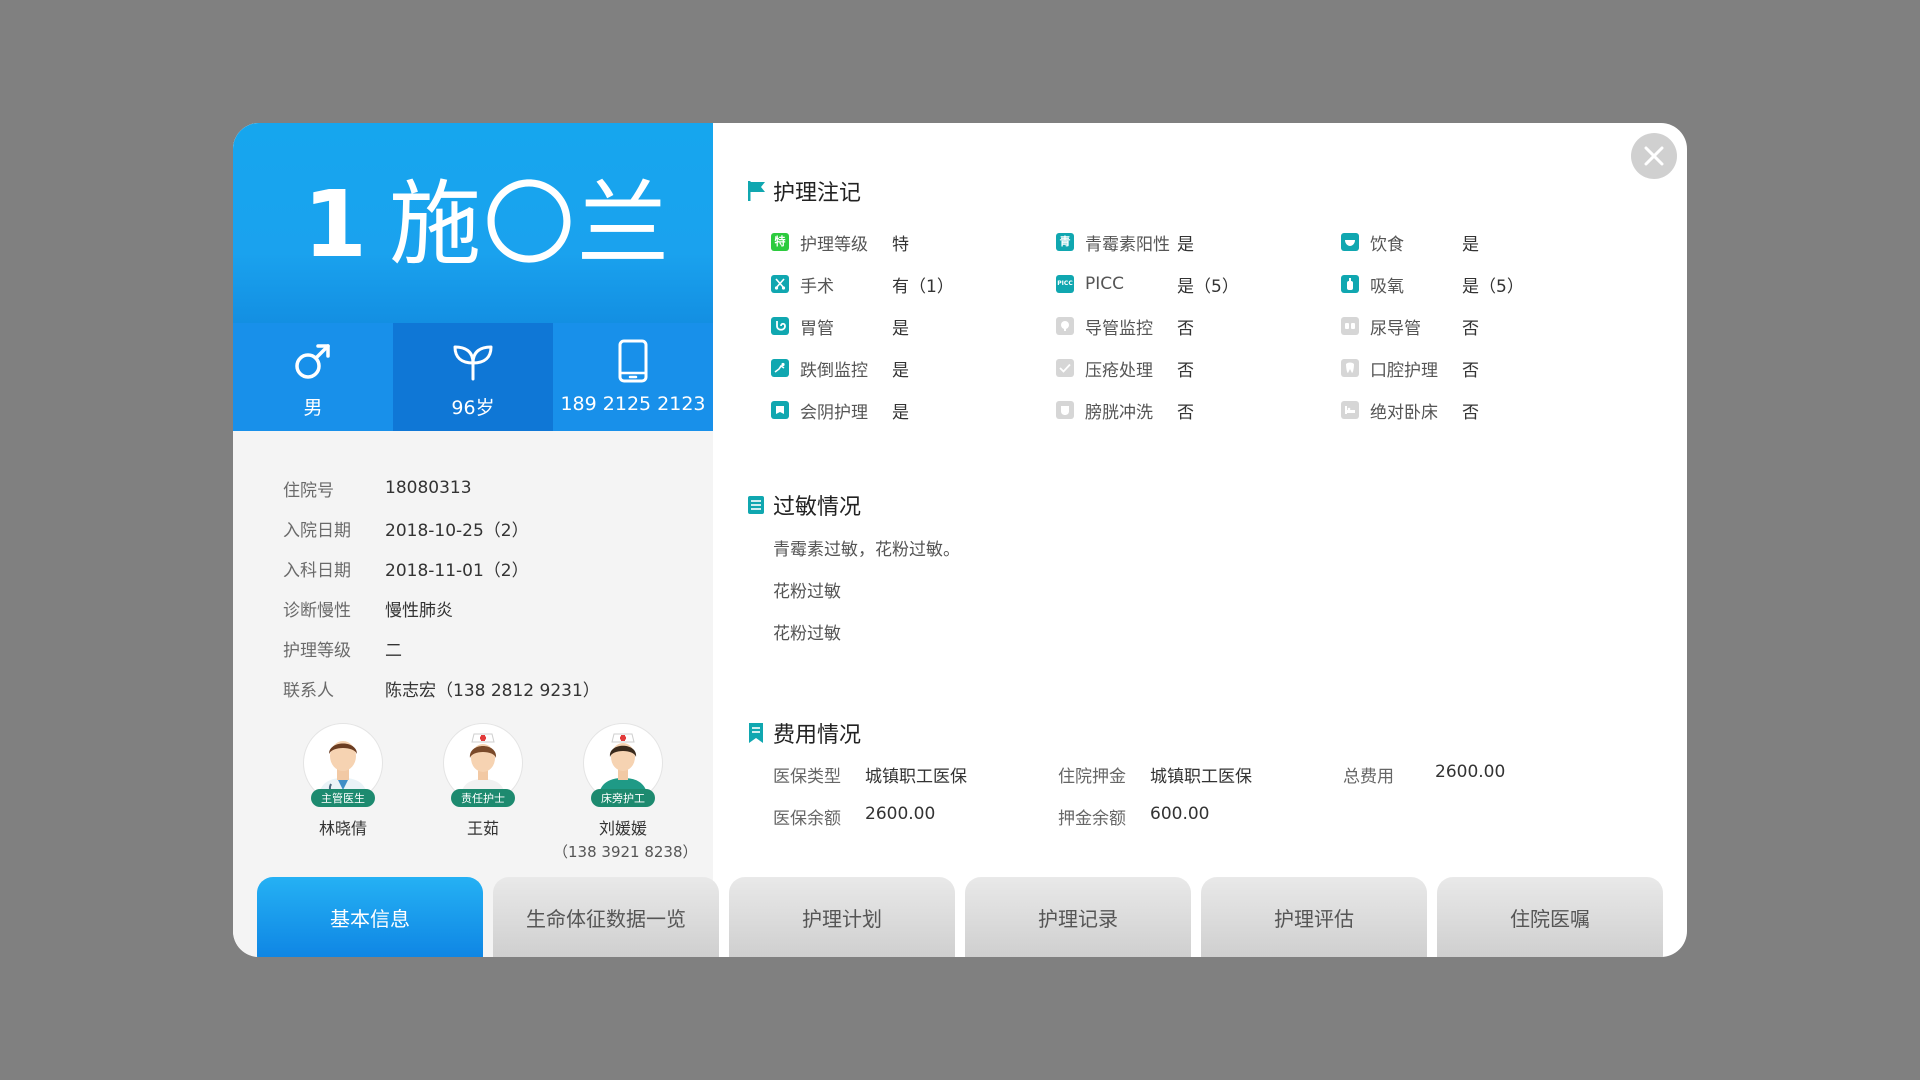 The image size is (1920, 1080). What do you see at coordinates (308, 490) in the screenshot?
I see `info-label: 住院号` at bounding box center [308, 490].